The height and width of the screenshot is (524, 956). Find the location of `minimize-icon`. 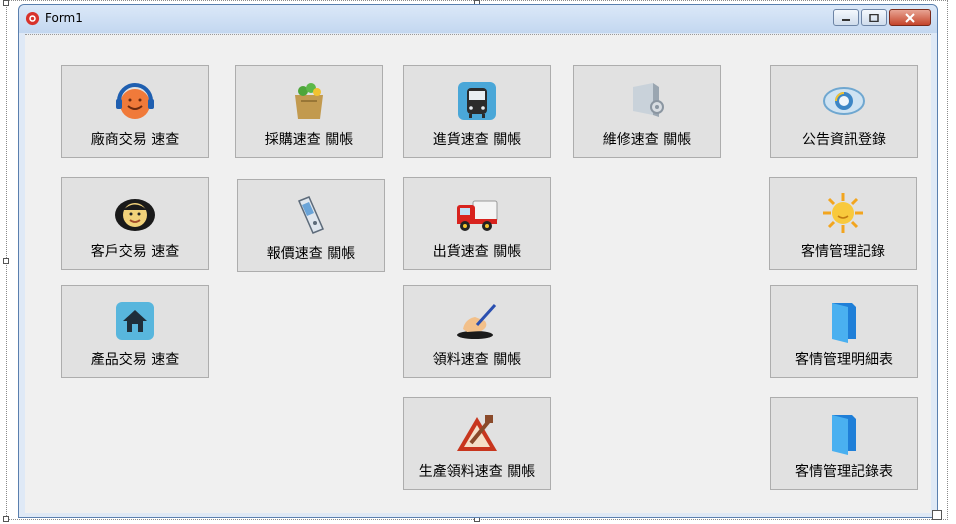

minimize-icon is located at coordinates (846, 19).